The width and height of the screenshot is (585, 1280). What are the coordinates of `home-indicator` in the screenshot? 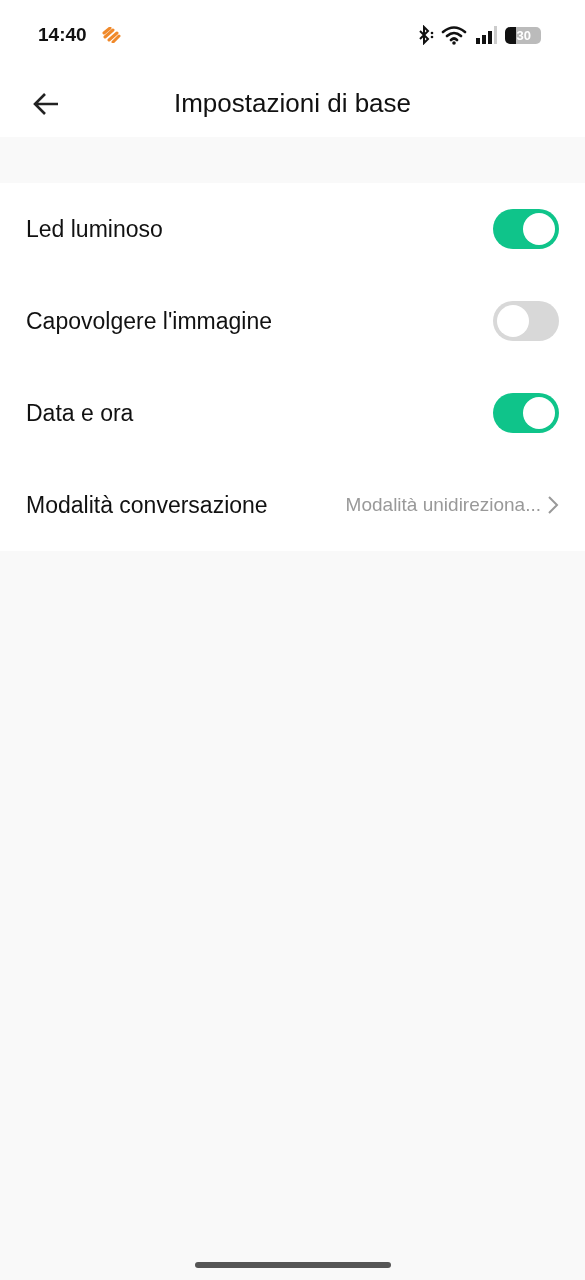 It's located at (292, 1265).